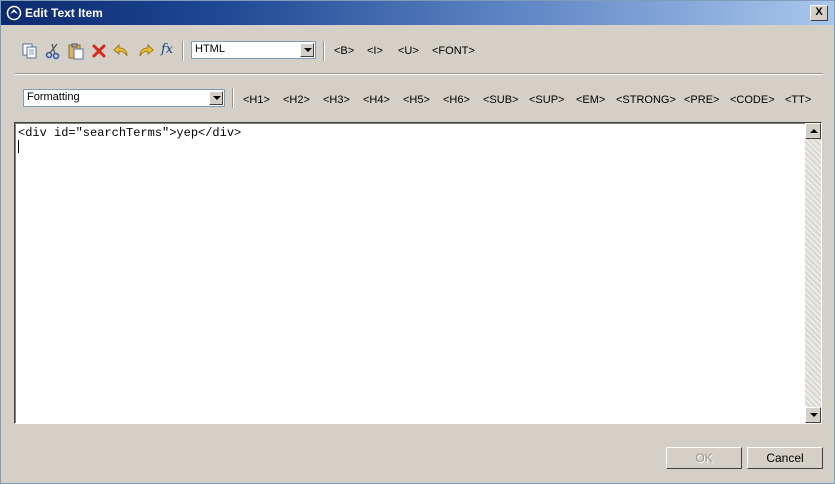  Describe the element at coordinates (99, 51) in the screenshot. I see `delete-icon` at that location.